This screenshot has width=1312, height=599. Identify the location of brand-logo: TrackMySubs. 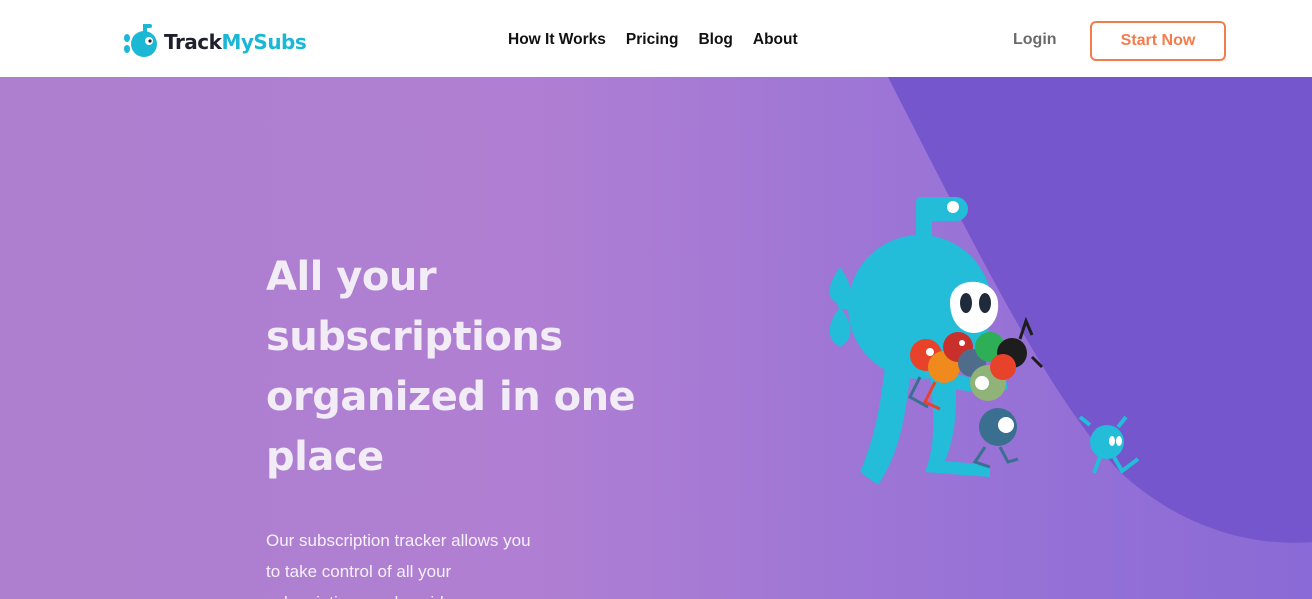
(214, 42).